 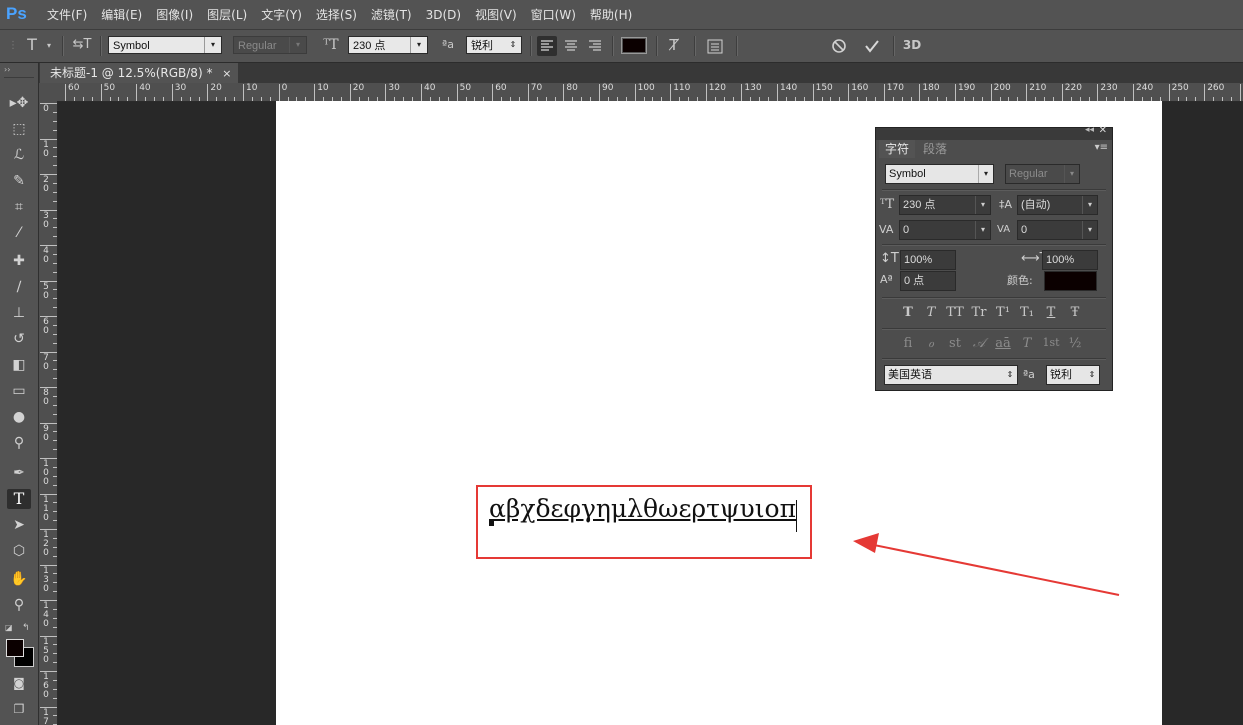 What do you see at coordinates (928, 281) in the screenshot?
I see `baseline-shift-input: 0 点` at bounding box center [928, 281].